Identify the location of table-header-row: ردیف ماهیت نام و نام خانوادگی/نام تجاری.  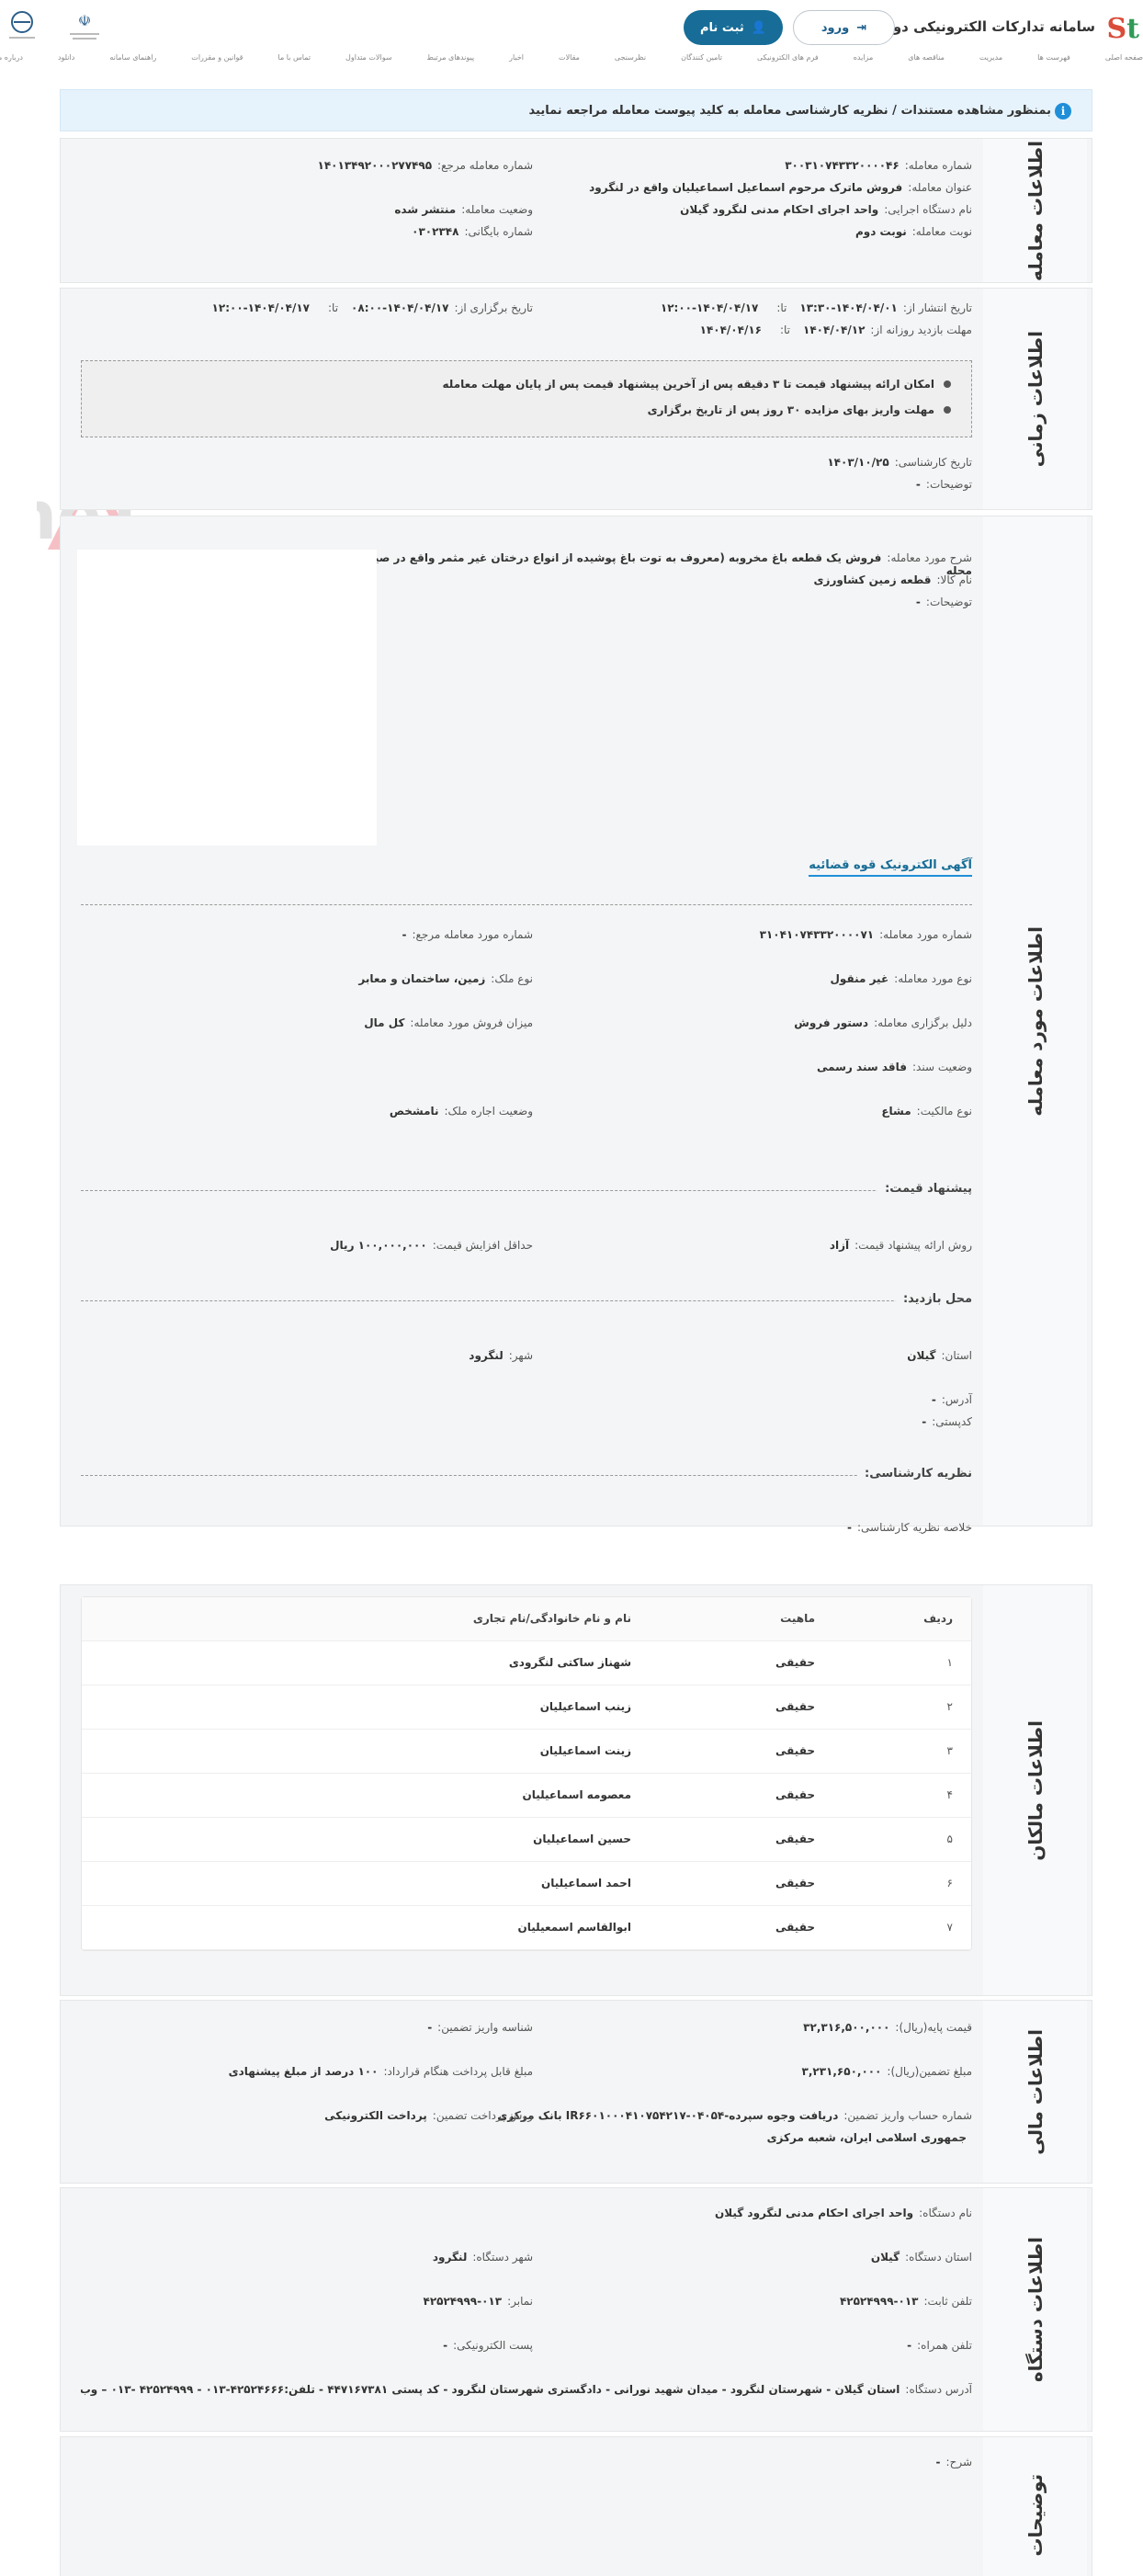
(526, 1619).